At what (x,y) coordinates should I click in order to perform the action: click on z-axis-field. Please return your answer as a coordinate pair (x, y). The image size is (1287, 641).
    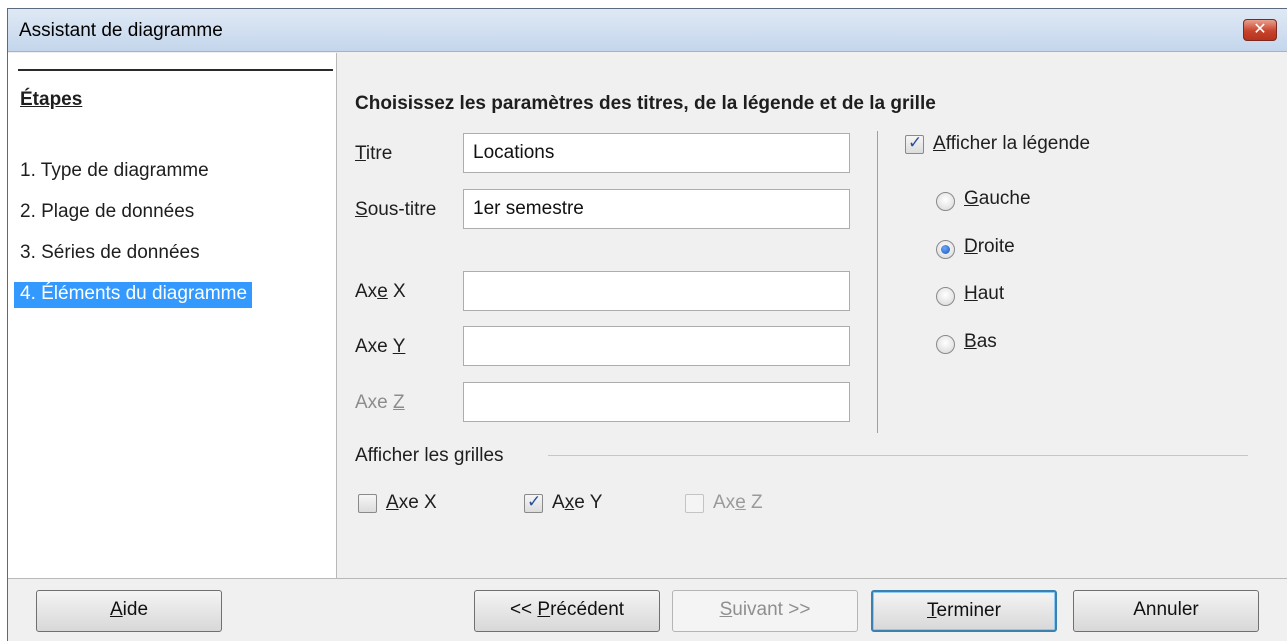
    Looking at the image, I should click on (656, 402).